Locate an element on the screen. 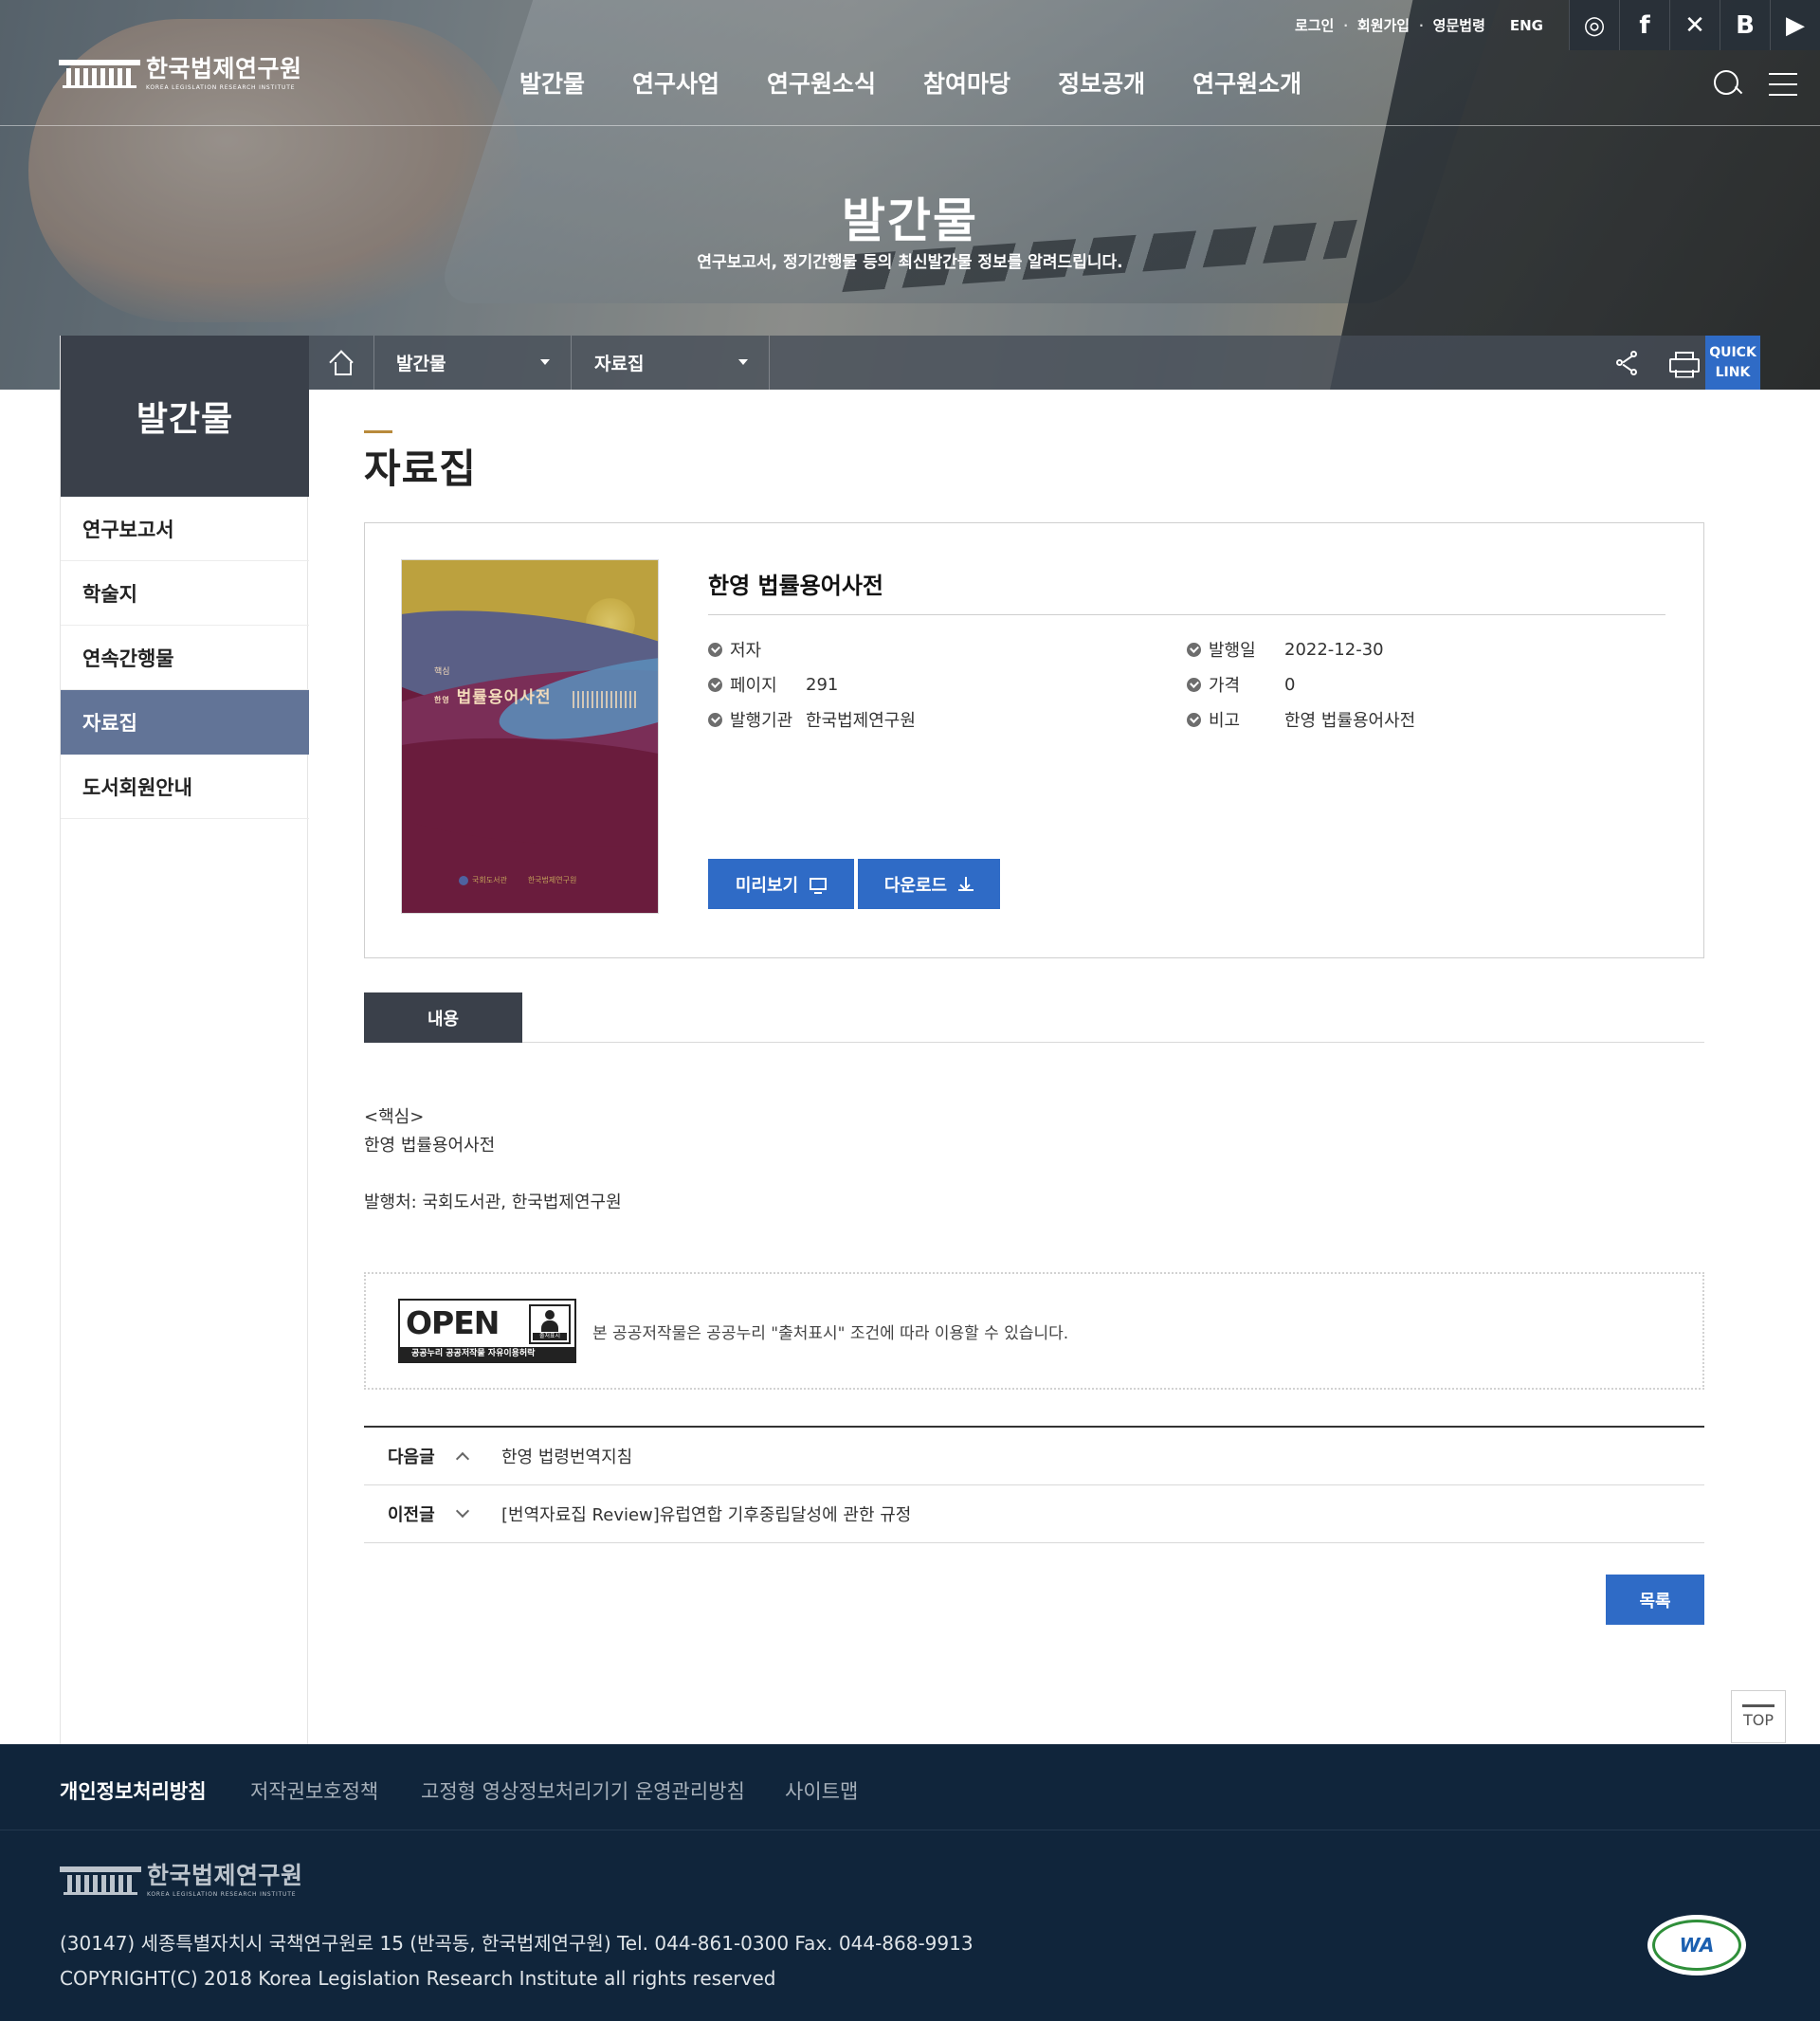 This screenshot has height=2021, width=1820. top-line-icon is located at coordinates (1758, 1705).